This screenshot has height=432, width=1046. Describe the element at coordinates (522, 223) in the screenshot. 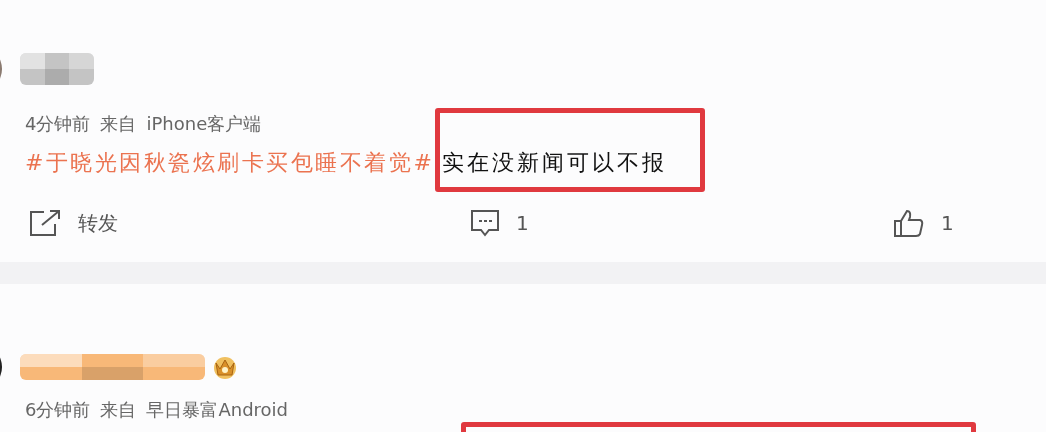

I see `comment-count: 1` at that location.